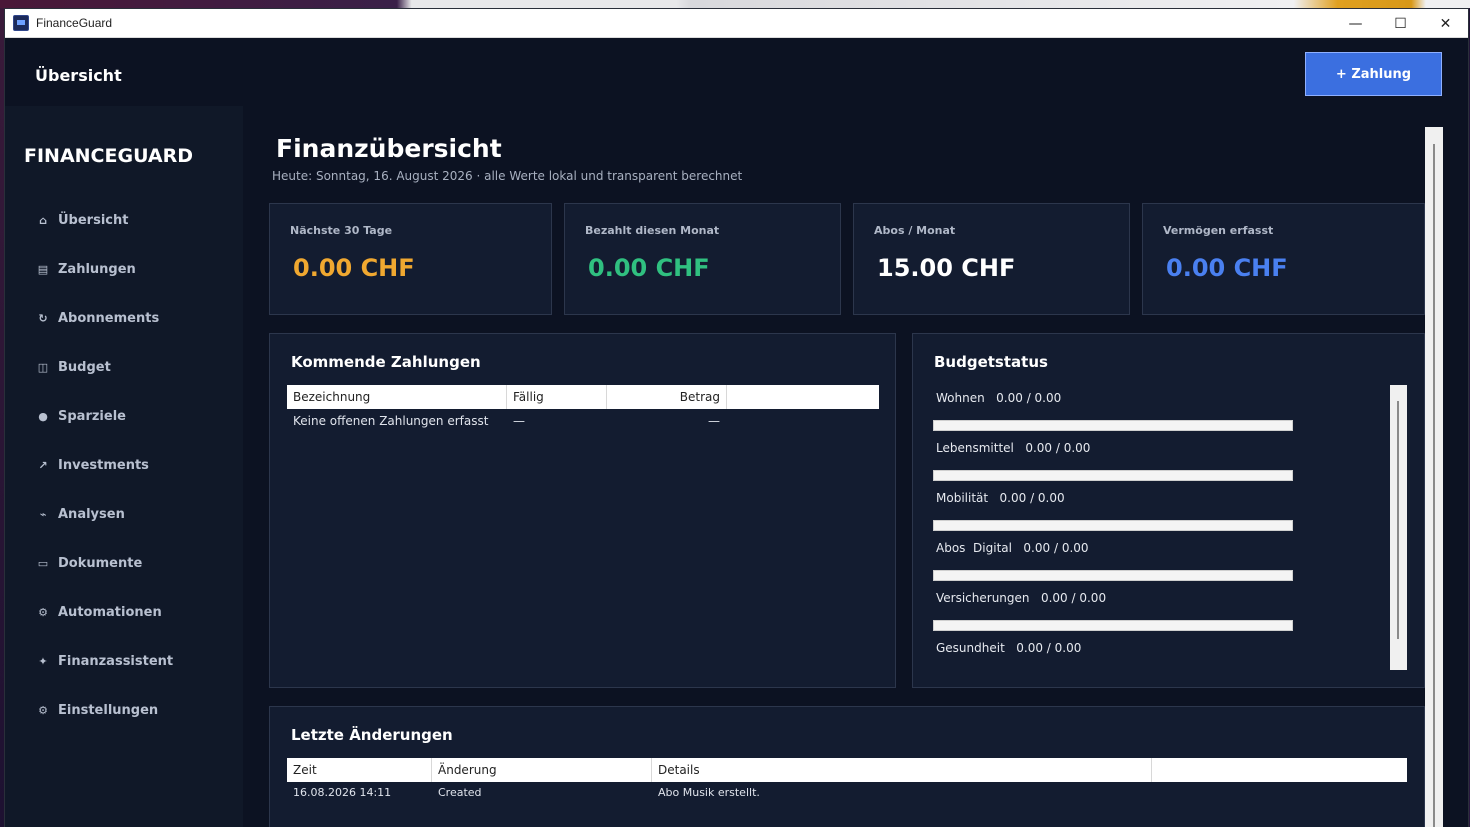  Describe the element at coordinates (43, 318) in the screenshot. I see `refresh-icon: ↻` at that location.